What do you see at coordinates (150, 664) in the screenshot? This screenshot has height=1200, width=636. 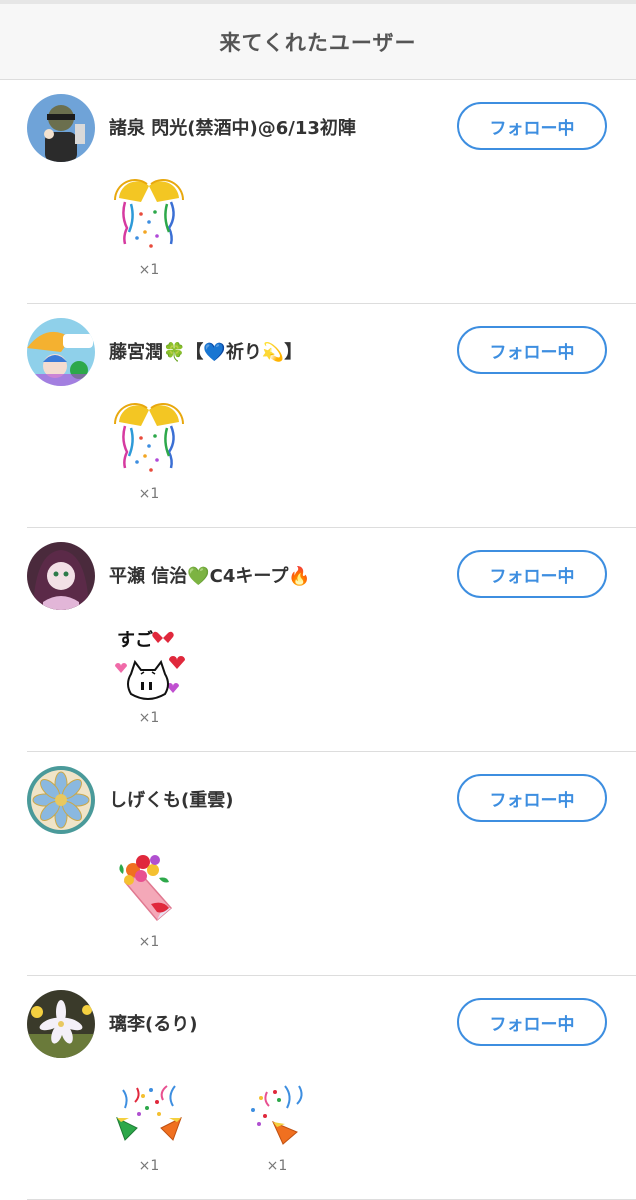 I see `sugoi-cat-icon: すご` at bounding box center [150, 664].